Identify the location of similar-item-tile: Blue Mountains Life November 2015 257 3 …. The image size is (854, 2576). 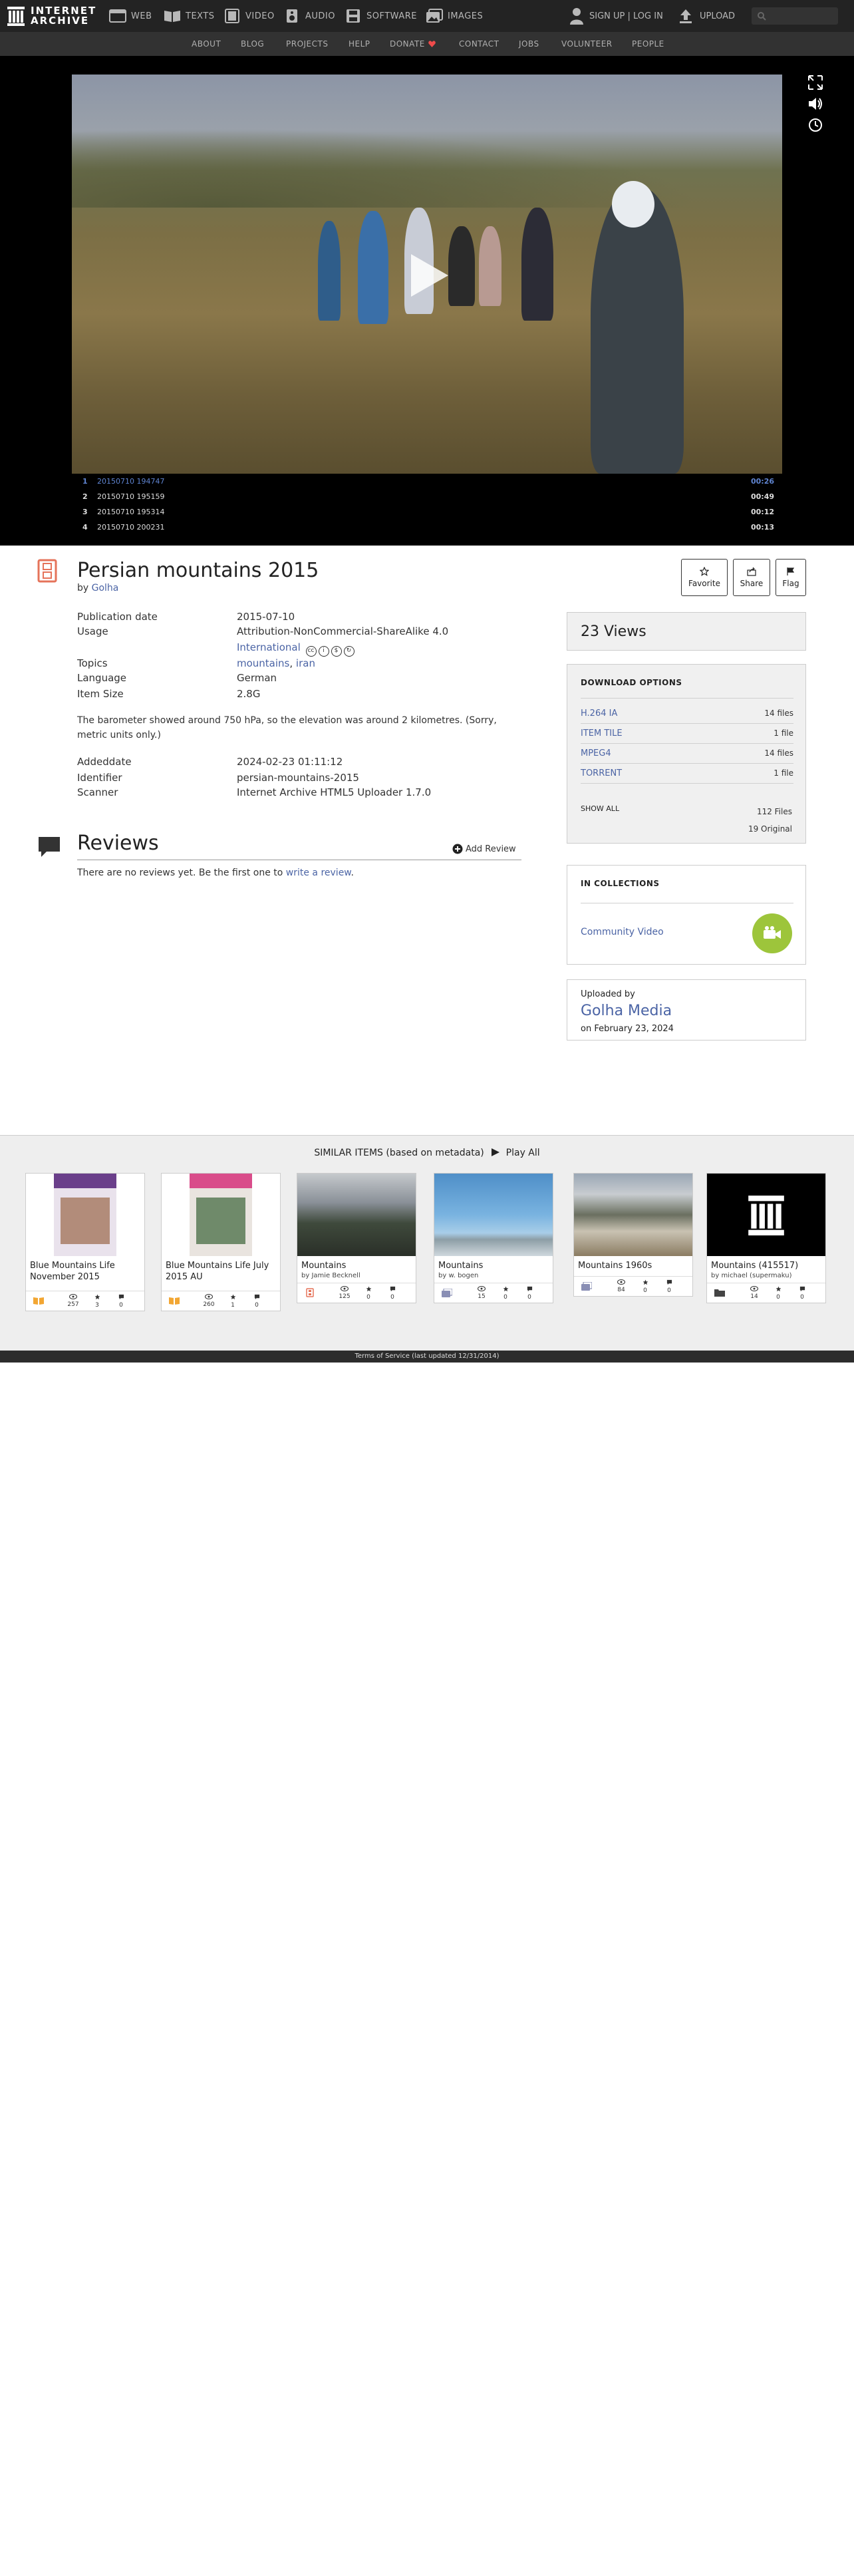
(85, 1242).